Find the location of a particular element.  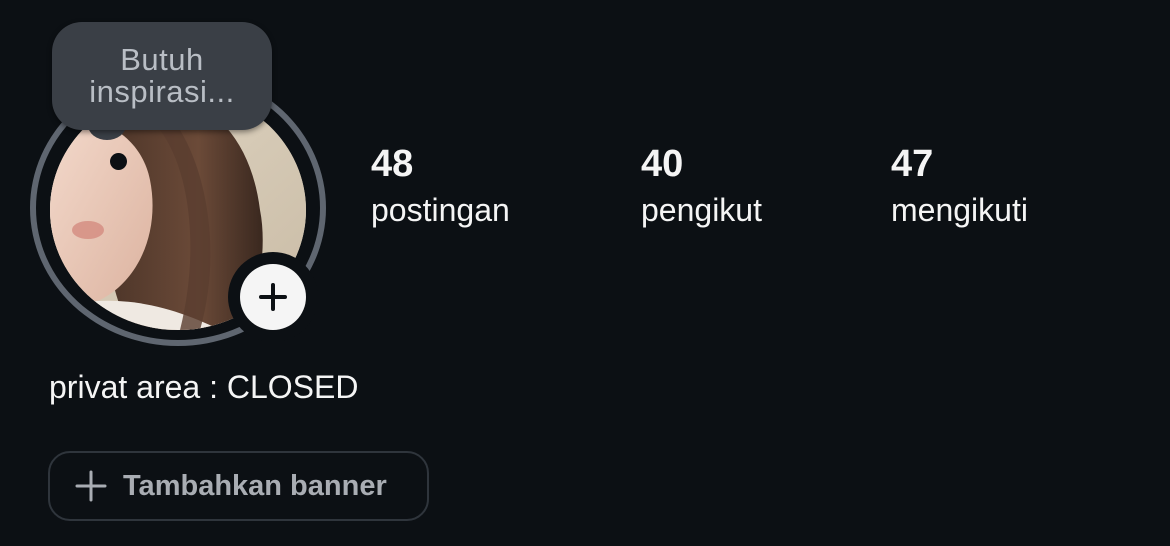

add-banner-label: Tambahkan banner is located at coordinates (255, 485).